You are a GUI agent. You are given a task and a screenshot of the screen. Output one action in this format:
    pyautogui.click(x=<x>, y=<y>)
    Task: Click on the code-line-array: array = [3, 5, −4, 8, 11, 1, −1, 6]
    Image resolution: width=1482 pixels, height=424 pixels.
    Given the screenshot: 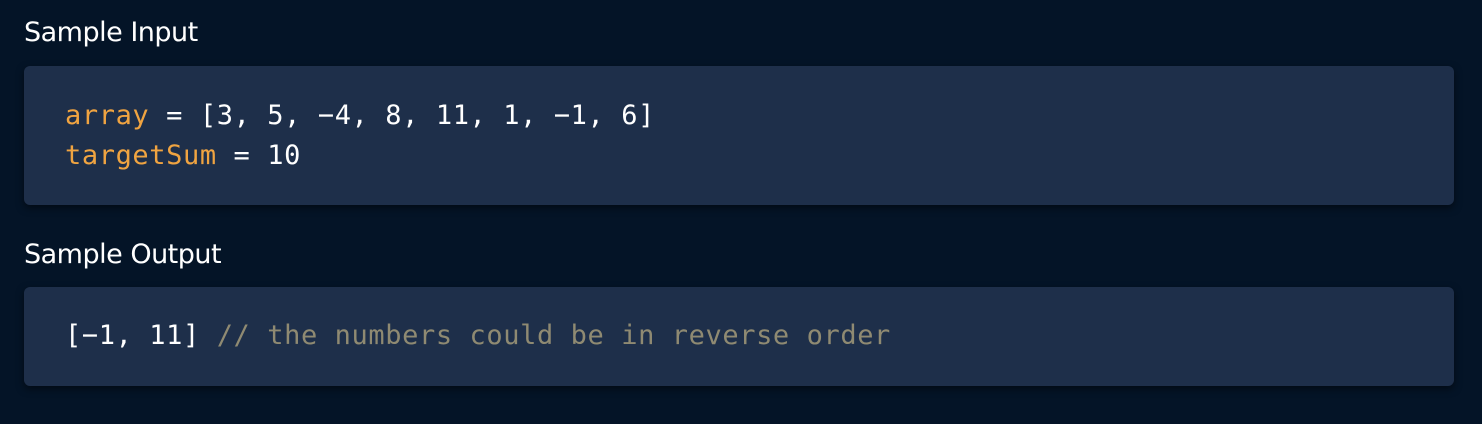 What is the action you would take?
    pyautogui.click(x=360, y=115)
    